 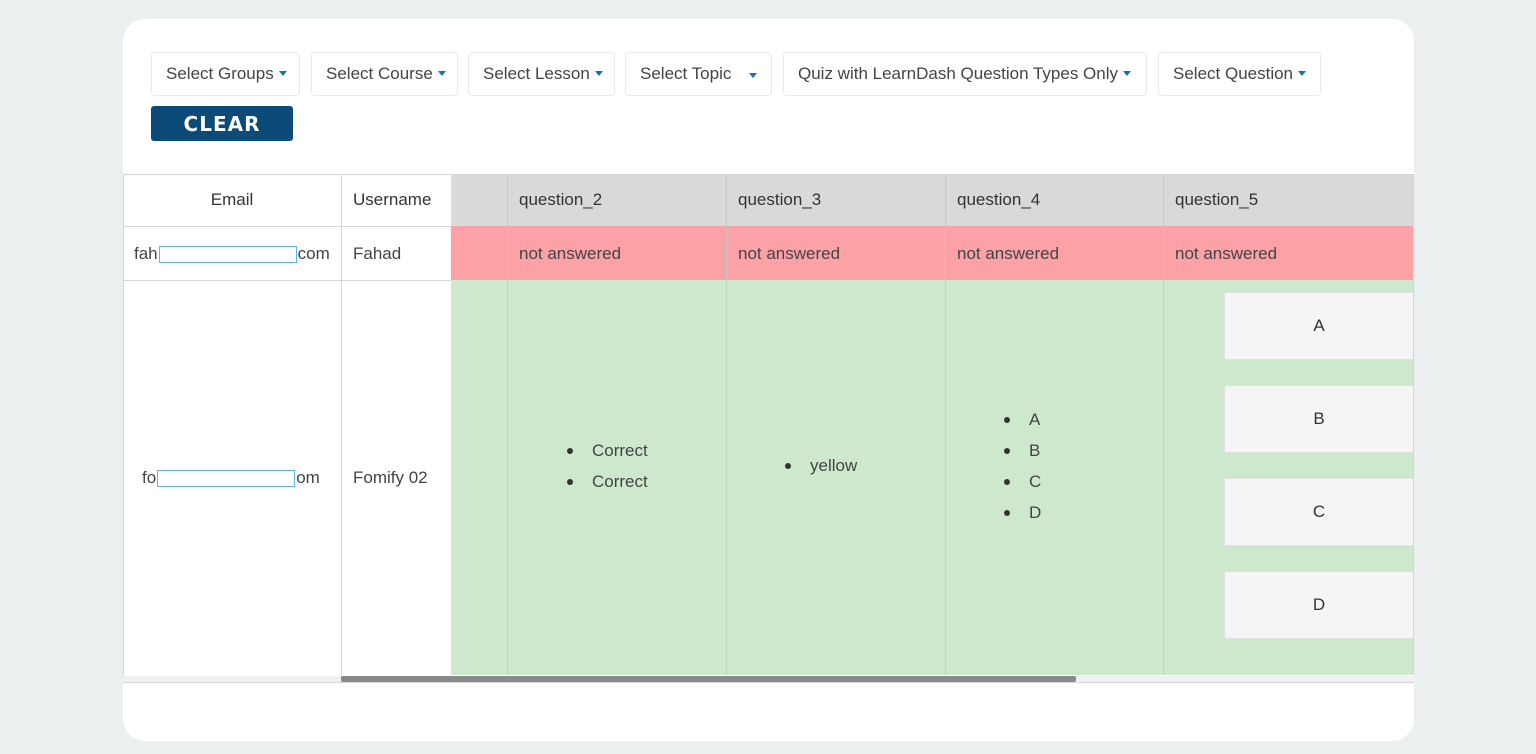 What do you see at coordinates (146, 253) in the screenshot?
I see `email-prefix: fah` at bounding box center [146, 253].